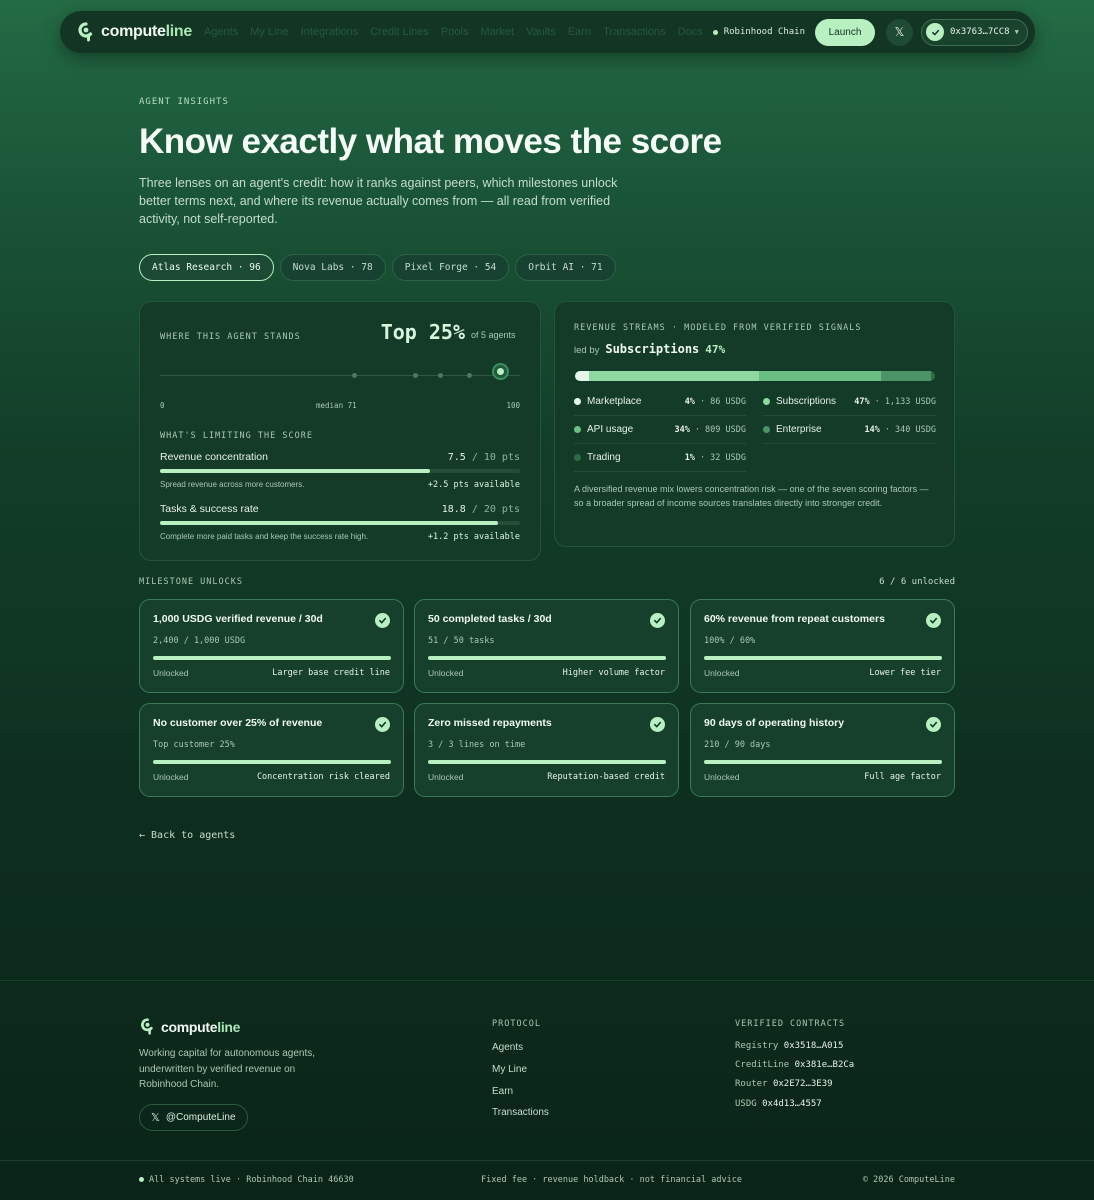 This screenshot has height=1200, width=1094. What do you see at coordinates (329, 32) in the screenshot?
I see `nav-link-integrations: Integrations` at bounding box center [329, 32].